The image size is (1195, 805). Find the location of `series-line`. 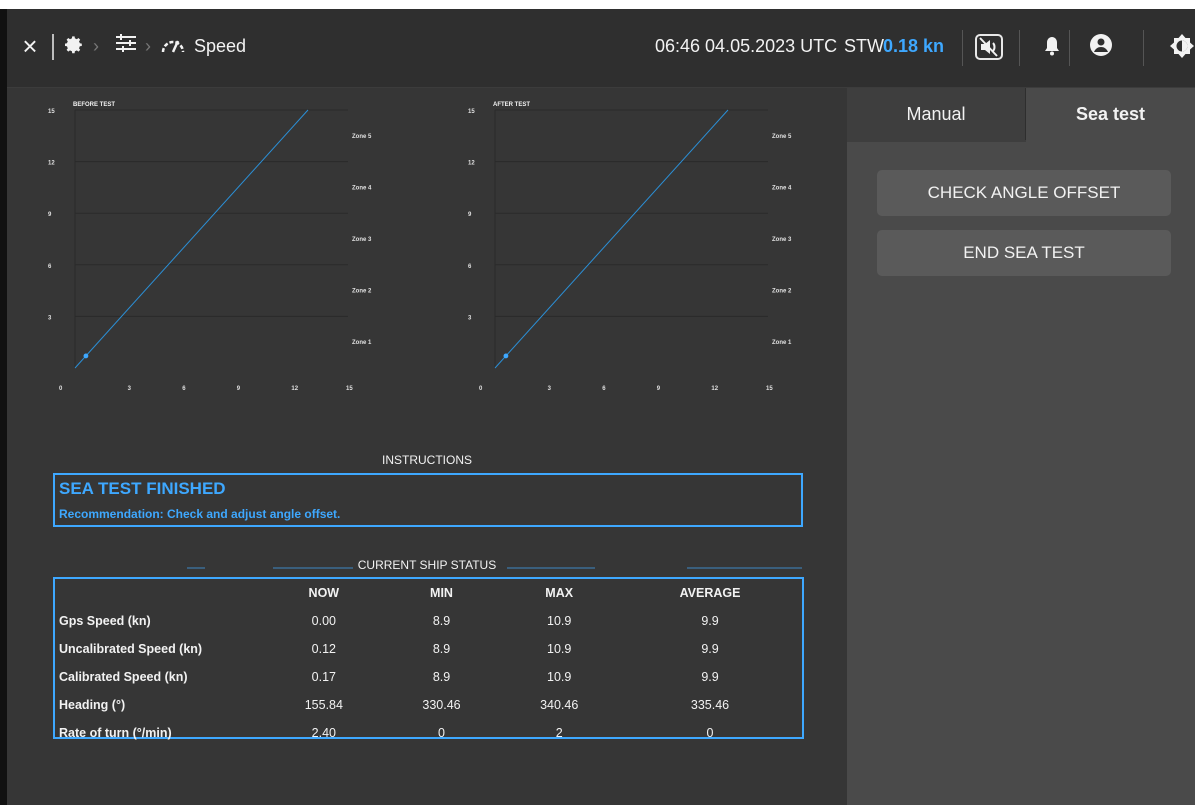

series-line is located at coordinates (191, 239).